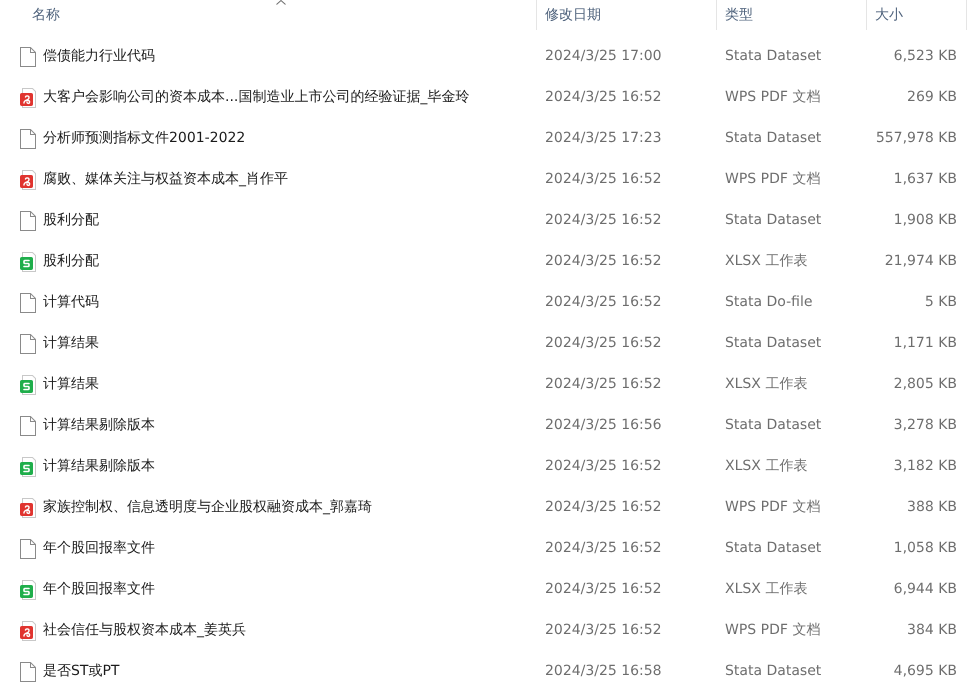  I want to click on column-header: 名称, so click(268, 15).